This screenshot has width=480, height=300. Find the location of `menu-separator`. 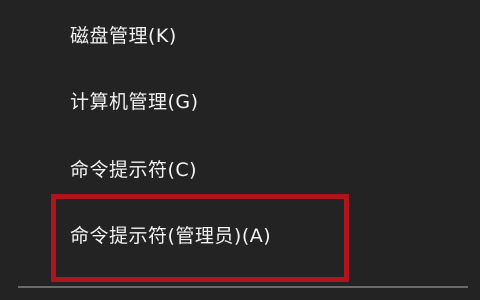

menu-separator is located at coordinates (243, 287).